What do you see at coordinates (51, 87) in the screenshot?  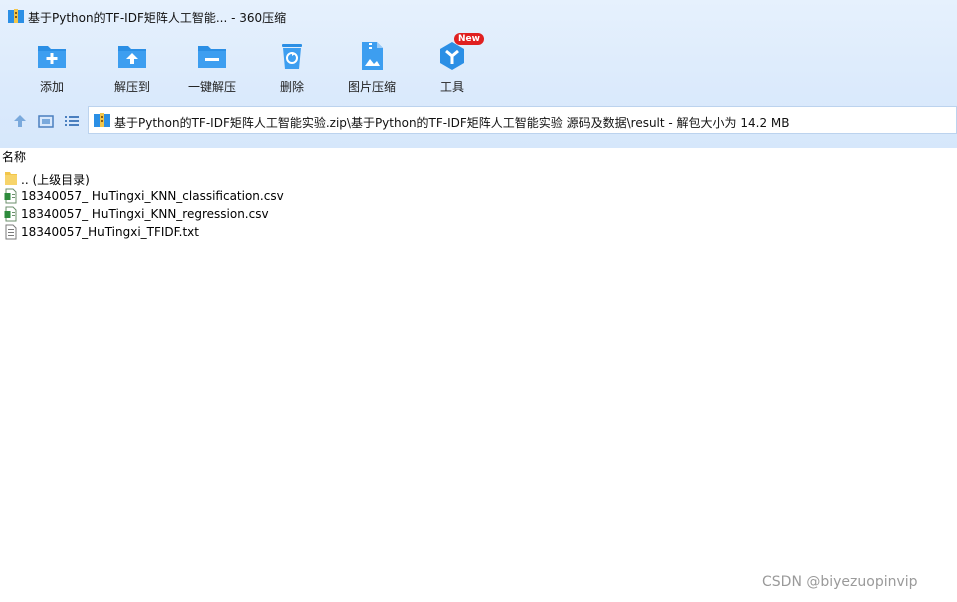 I see `add-label: 添加` at bounding box center [51, 87].